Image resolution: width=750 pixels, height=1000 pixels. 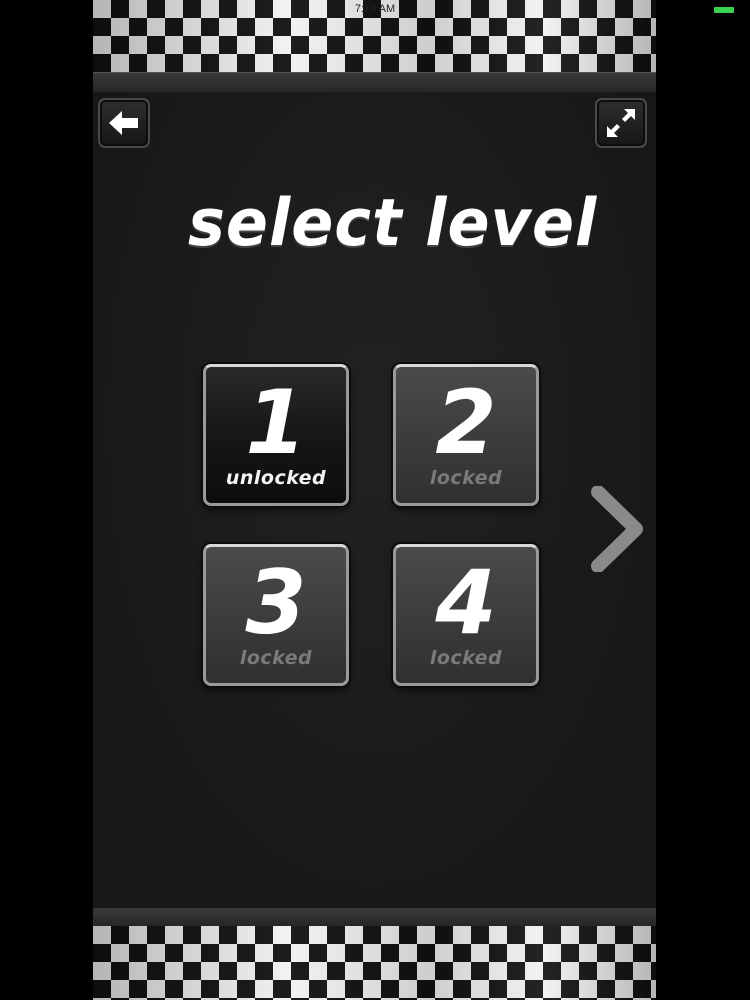 I want to click on next-page-button, so click(x=616, y=529).